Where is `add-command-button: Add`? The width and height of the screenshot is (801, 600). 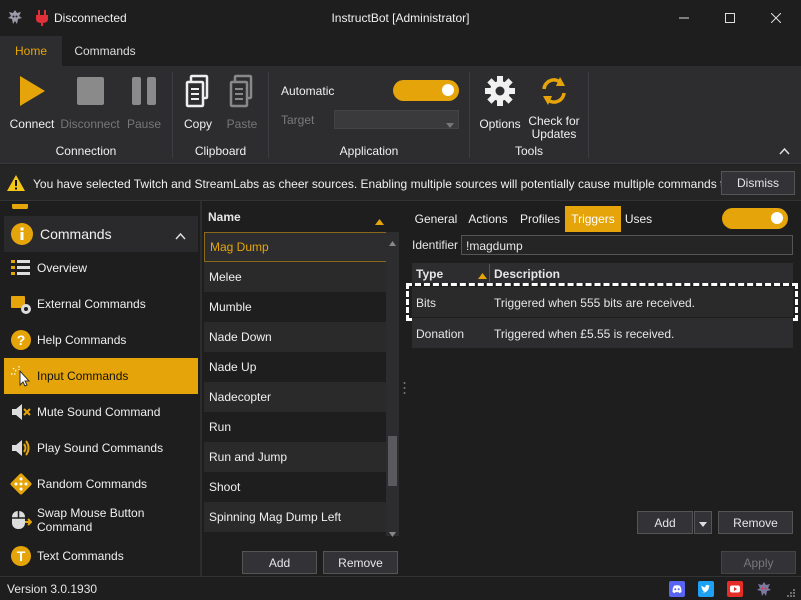
add-command-button: Add is located at coordinates (279, 562).